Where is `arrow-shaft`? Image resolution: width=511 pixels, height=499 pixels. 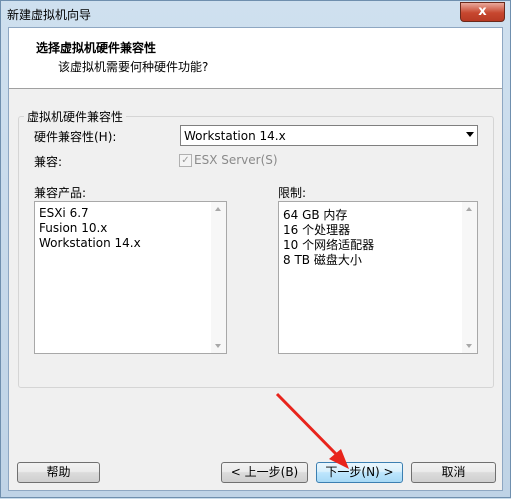
arrow-shaft is located at coordinates (307, 425).